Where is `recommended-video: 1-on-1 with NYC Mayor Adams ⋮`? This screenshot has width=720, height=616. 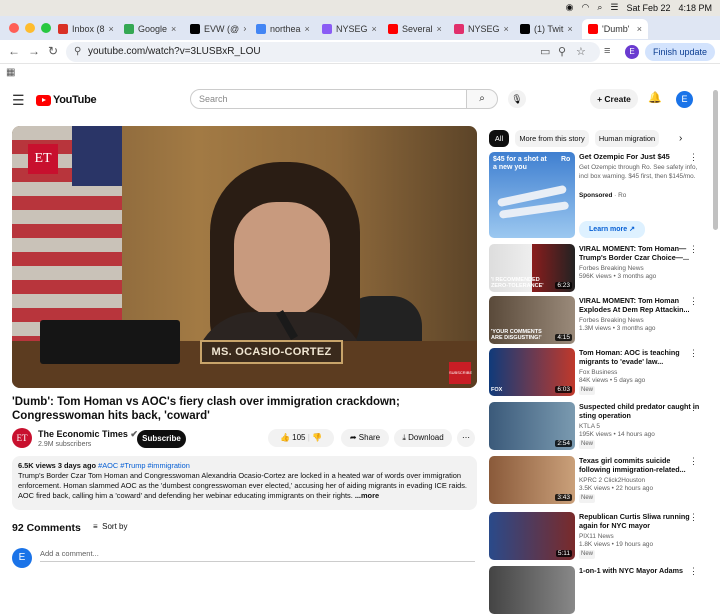
recommended-video: 1-on-1 with NYC Mayor Adams ⋮ is located at coordinates (600, 591).